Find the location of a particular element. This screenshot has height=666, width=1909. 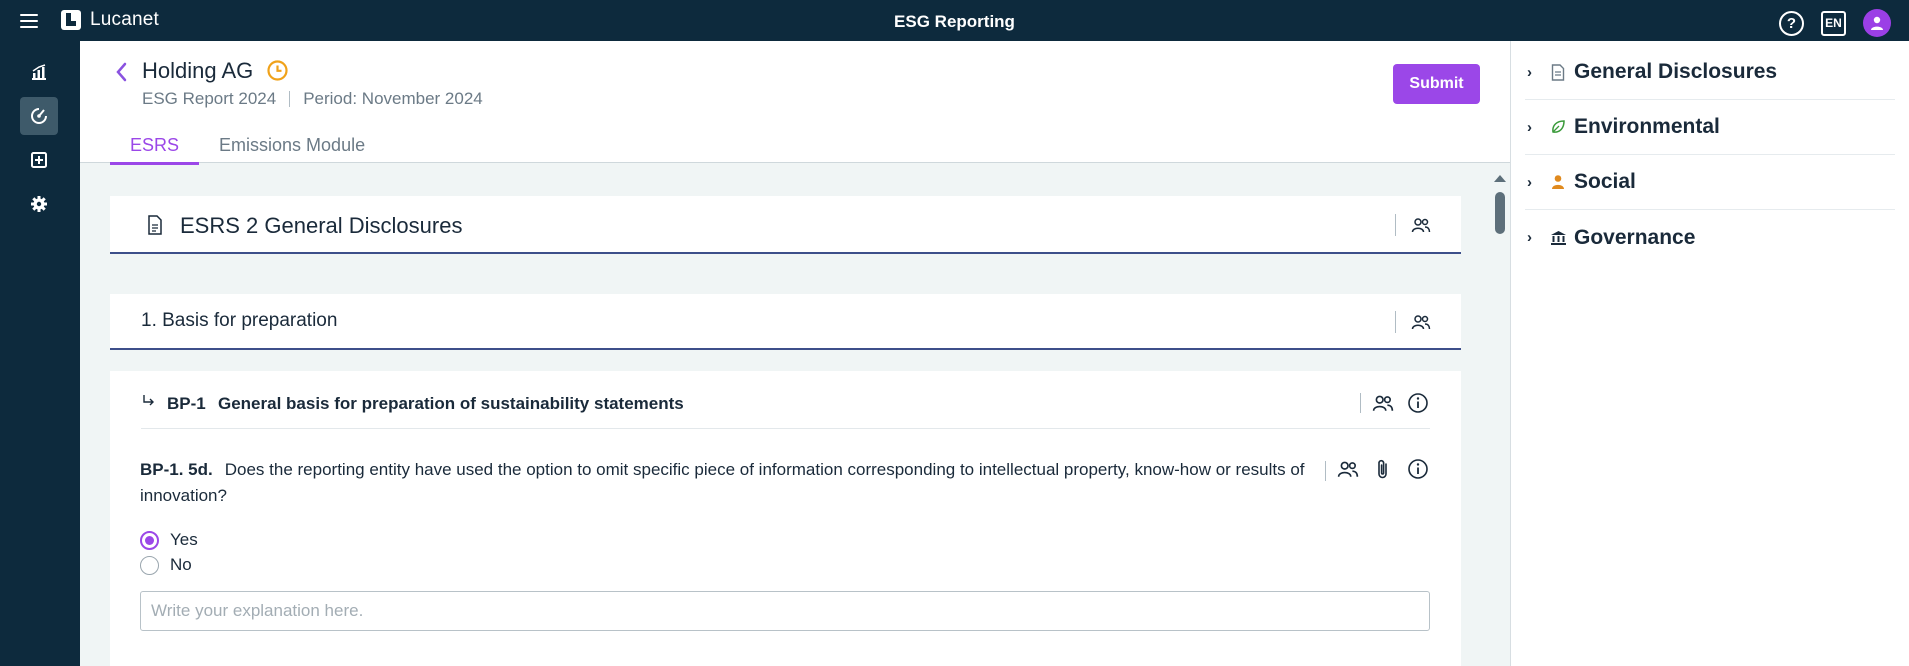

rail-item-analytics is located at coordinates (39, 72).